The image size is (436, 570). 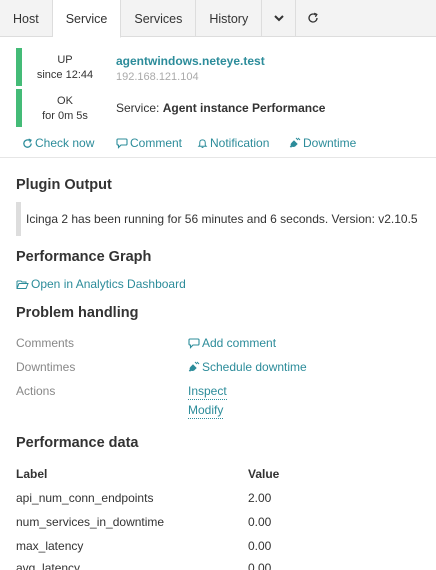 I want to click on host-name-link: agentwindows.neteye.test, so click(x=190, y=61).